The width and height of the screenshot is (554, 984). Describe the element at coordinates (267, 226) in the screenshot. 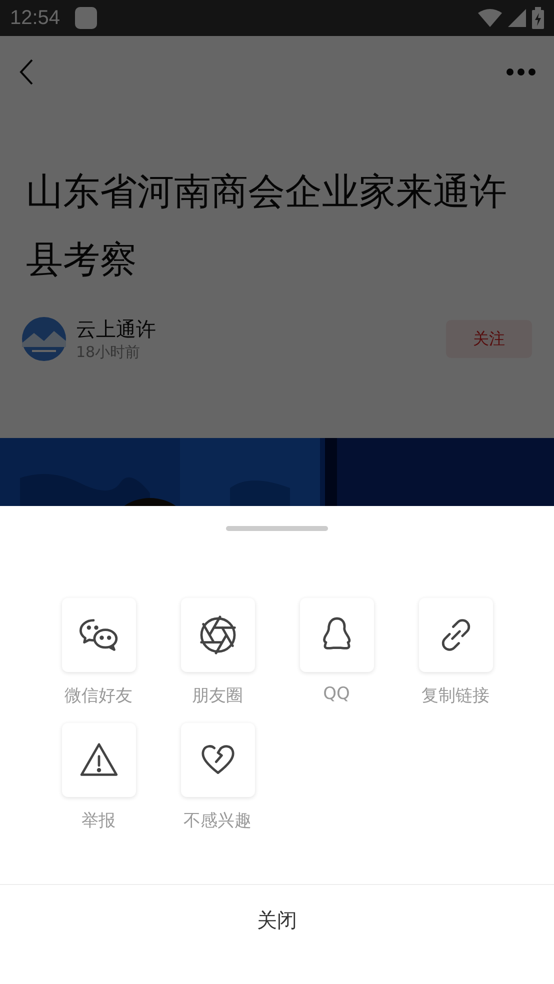

I see `article-title: 山东省河南商会企业家来通许县考察` at that location.